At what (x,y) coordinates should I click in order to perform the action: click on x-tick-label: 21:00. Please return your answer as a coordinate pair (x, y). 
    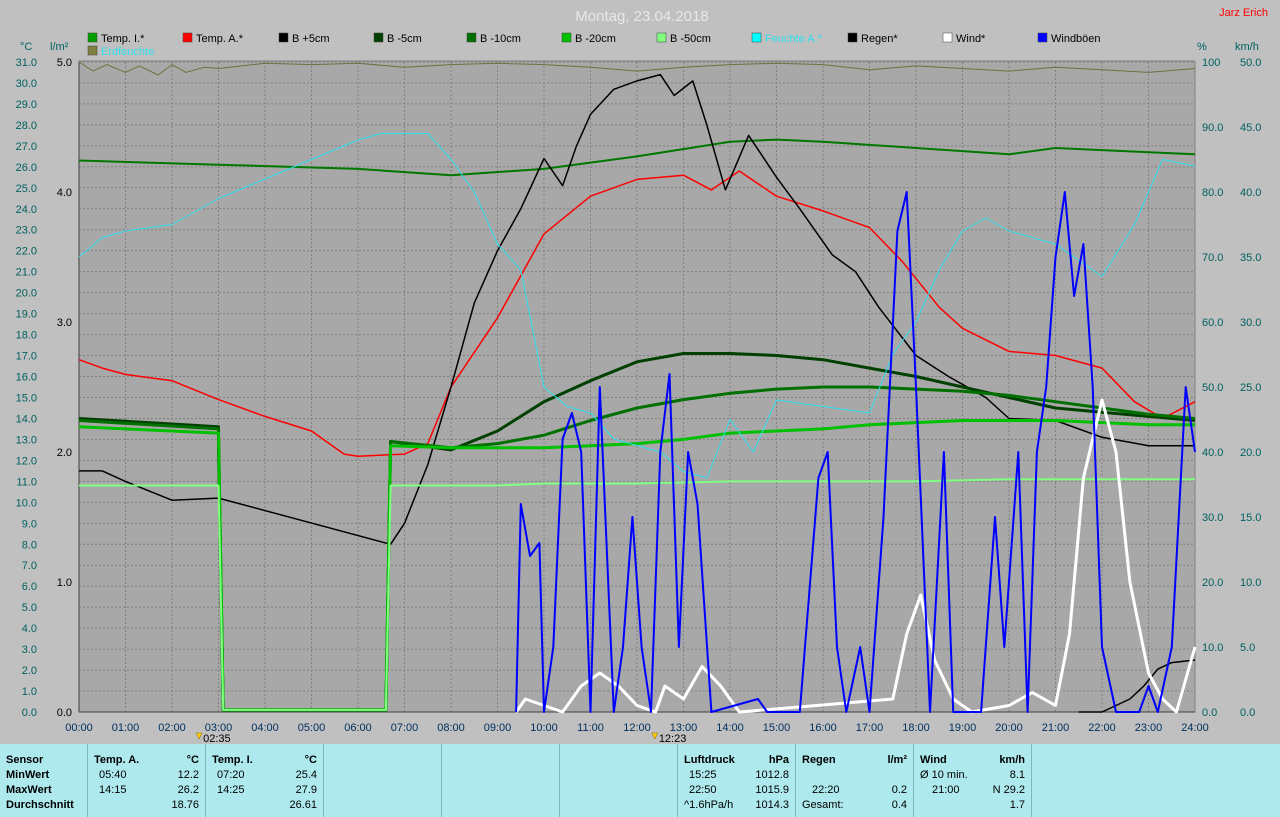
    Looking at the image, I should click on (1056, 728).